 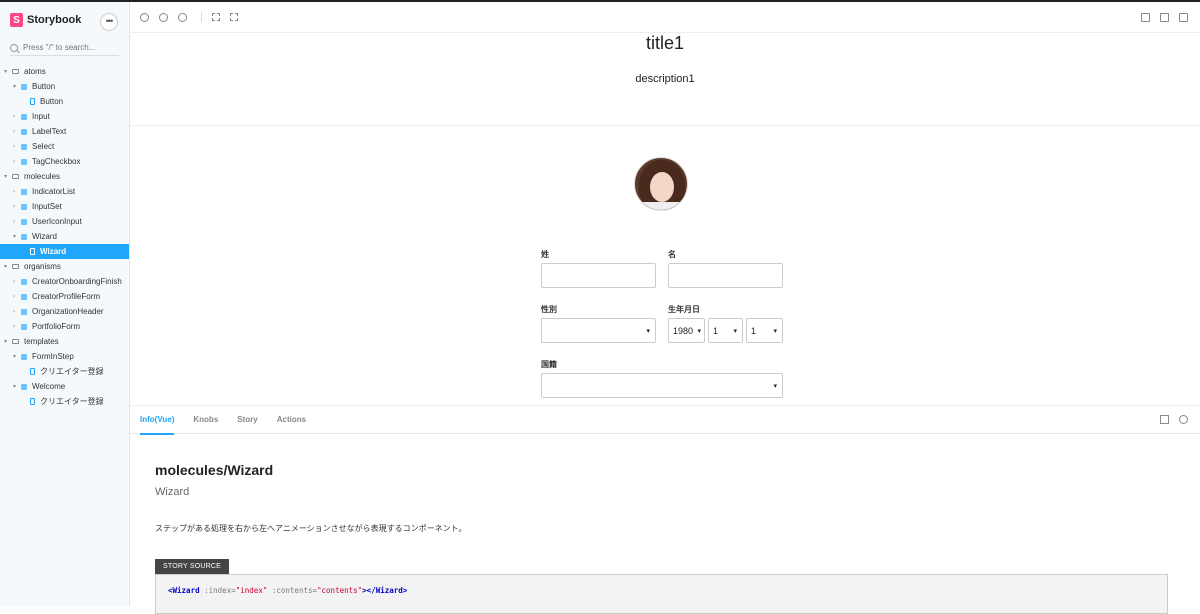 What do you see at coordinates (54, 20) in the screenshot?
I see `brand-name: Storybook` at bounding box center [54, 20].